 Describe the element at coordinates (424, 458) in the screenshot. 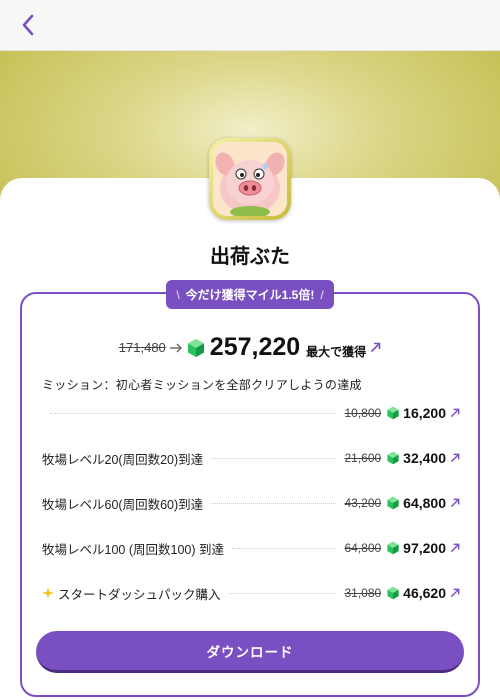

I see `mission-new-value: 32,400` at that location.